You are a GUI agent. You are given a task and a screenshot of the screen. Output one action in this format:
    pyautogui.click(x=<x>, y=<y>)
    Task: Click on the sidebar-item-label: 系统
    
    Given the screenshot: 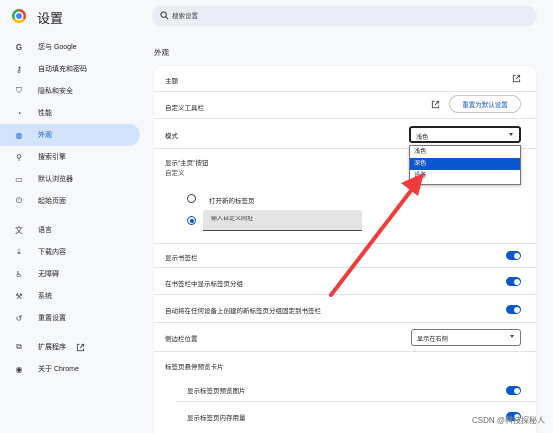 What is the action you would take?
    pyautogui.click(x=45, y=296)
    